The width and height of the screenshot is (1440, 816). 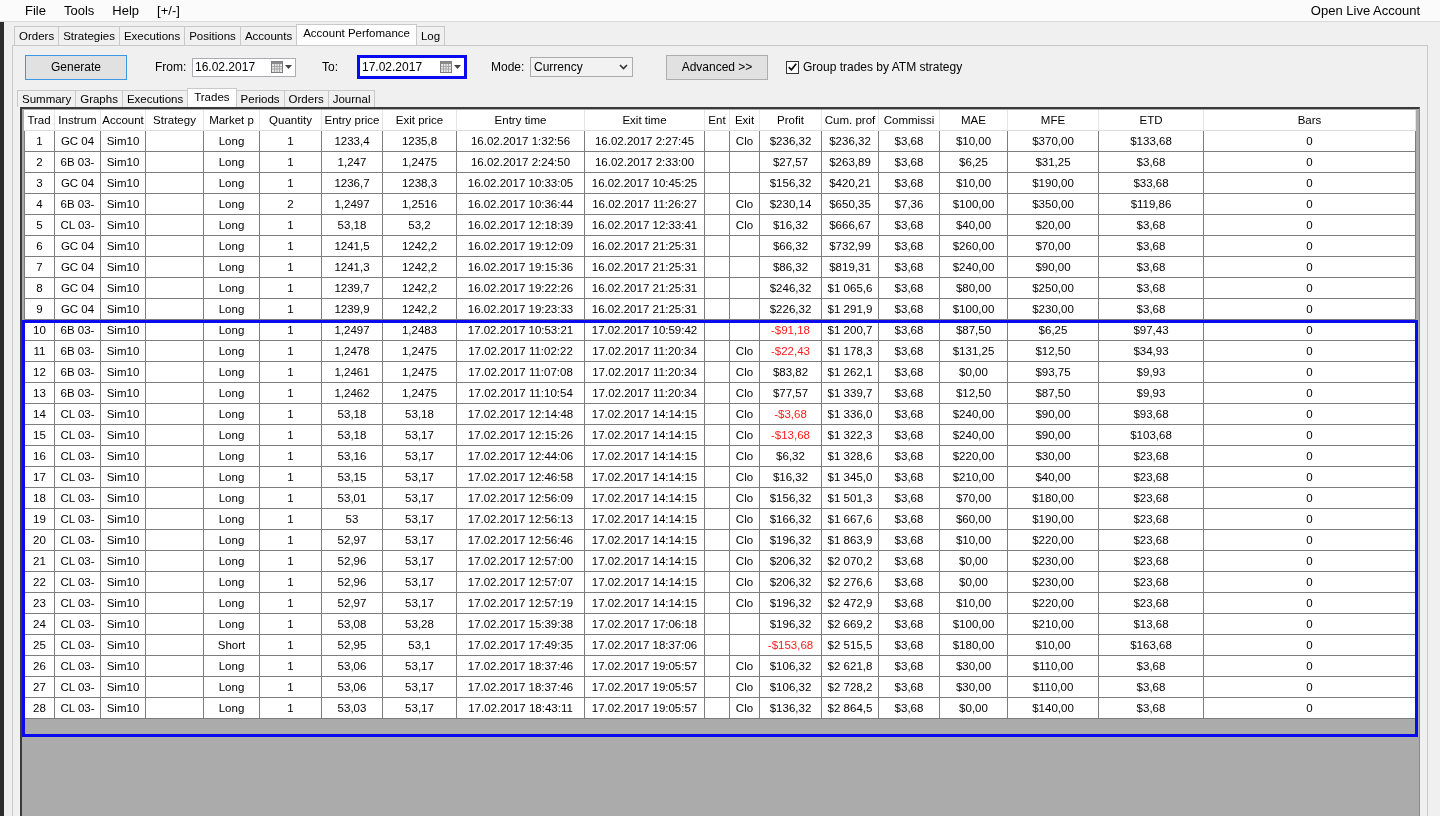 I want to click on column-header: Quantity, so click(x=291, y=120).